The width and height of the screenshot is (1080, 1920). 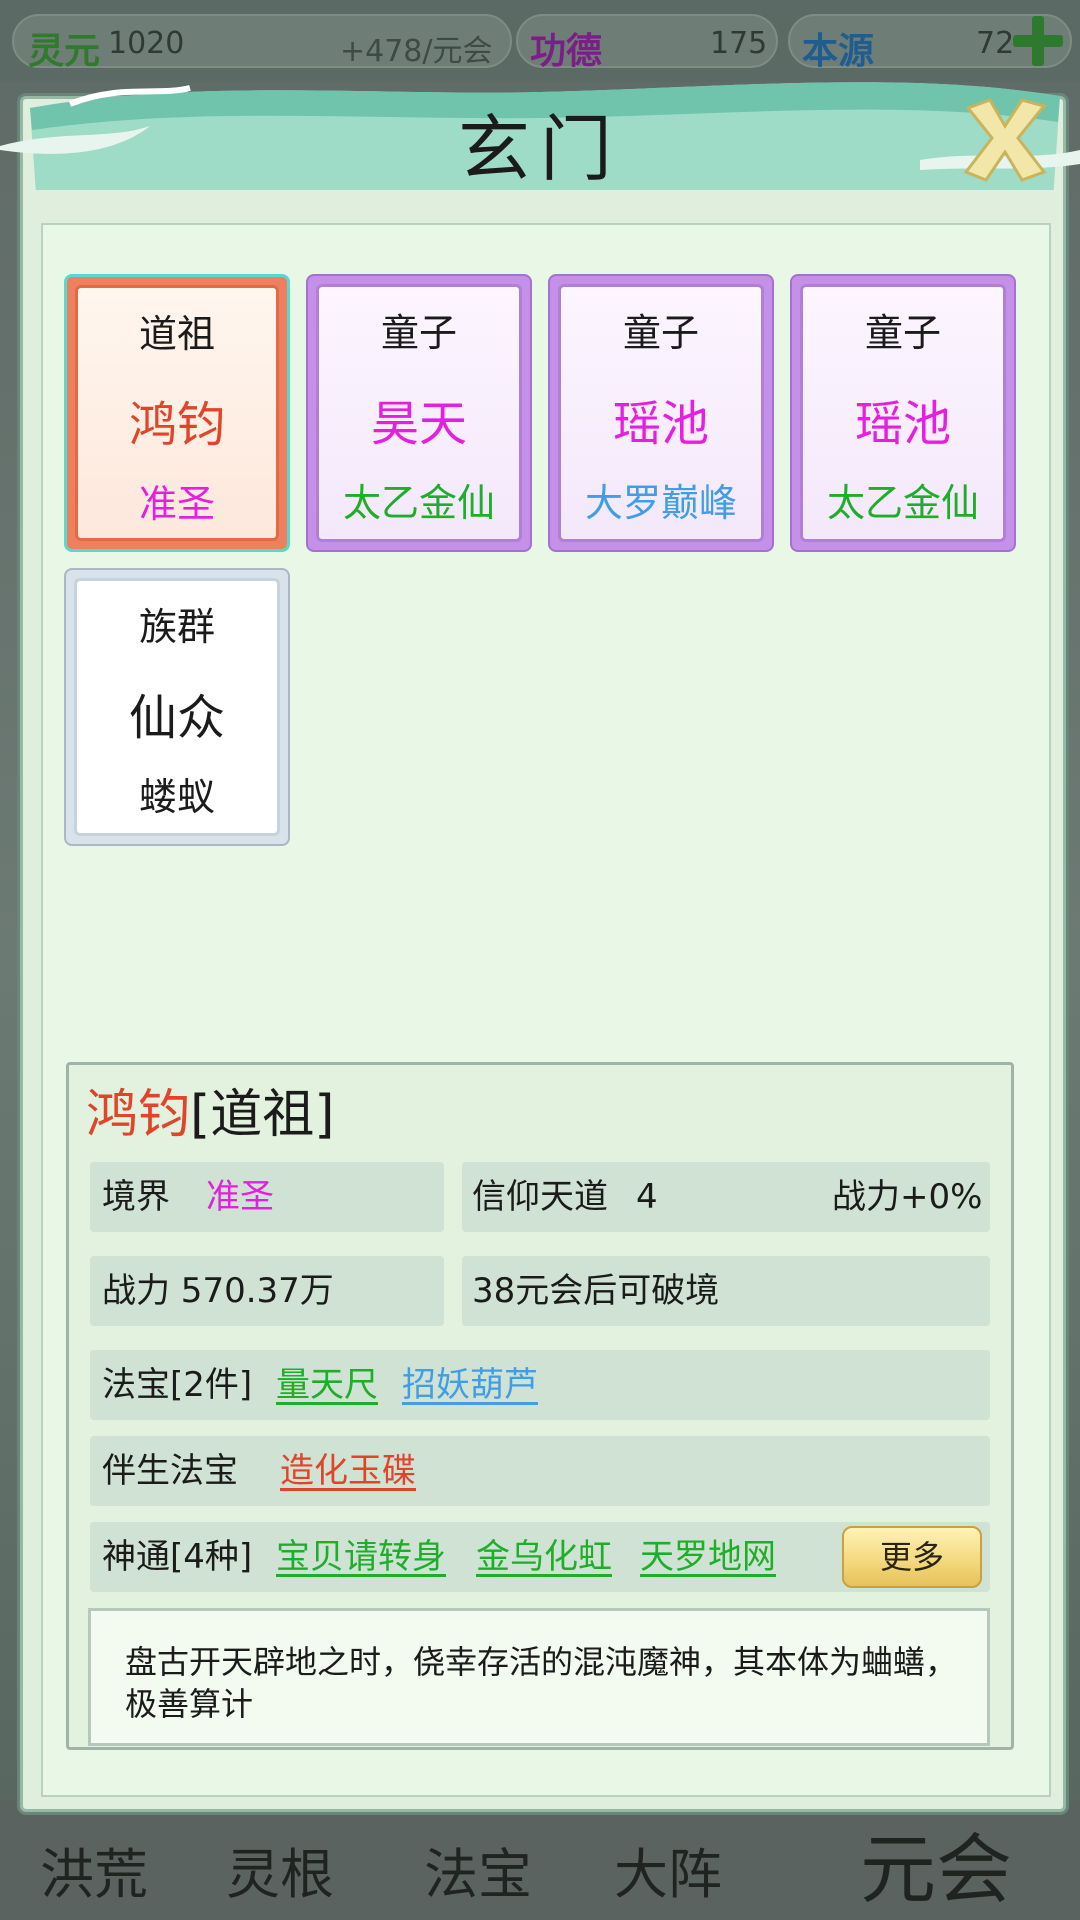 What do you see at coordinates (418, 424) in the screenshot?
I see `card-name: 昊天` at bounding box center [418, 424].